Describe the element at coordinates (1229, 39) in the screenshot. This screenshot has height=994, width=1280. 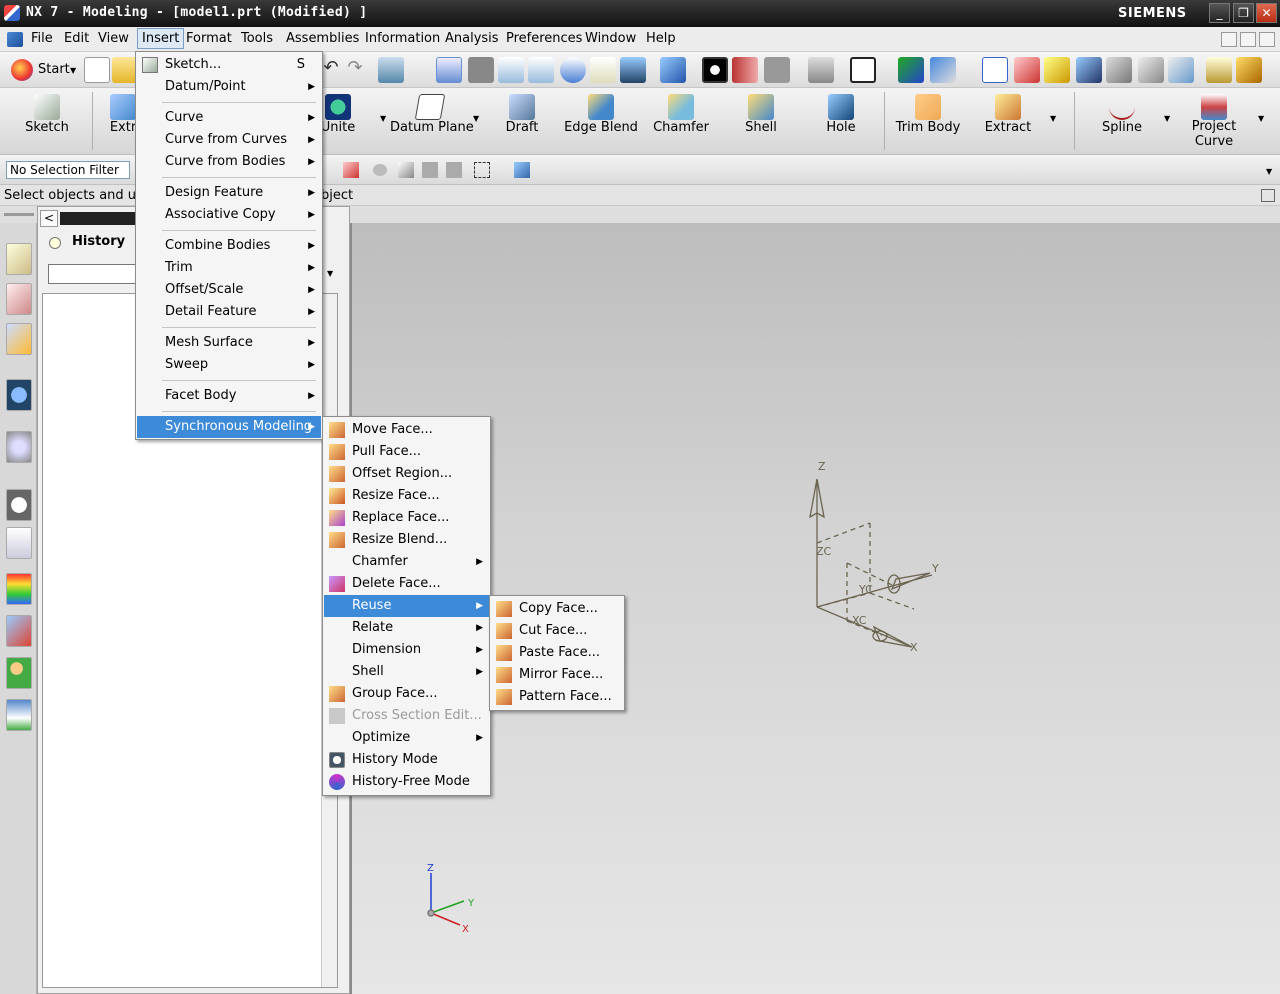
I see `doc-minimize-icon` at that location.